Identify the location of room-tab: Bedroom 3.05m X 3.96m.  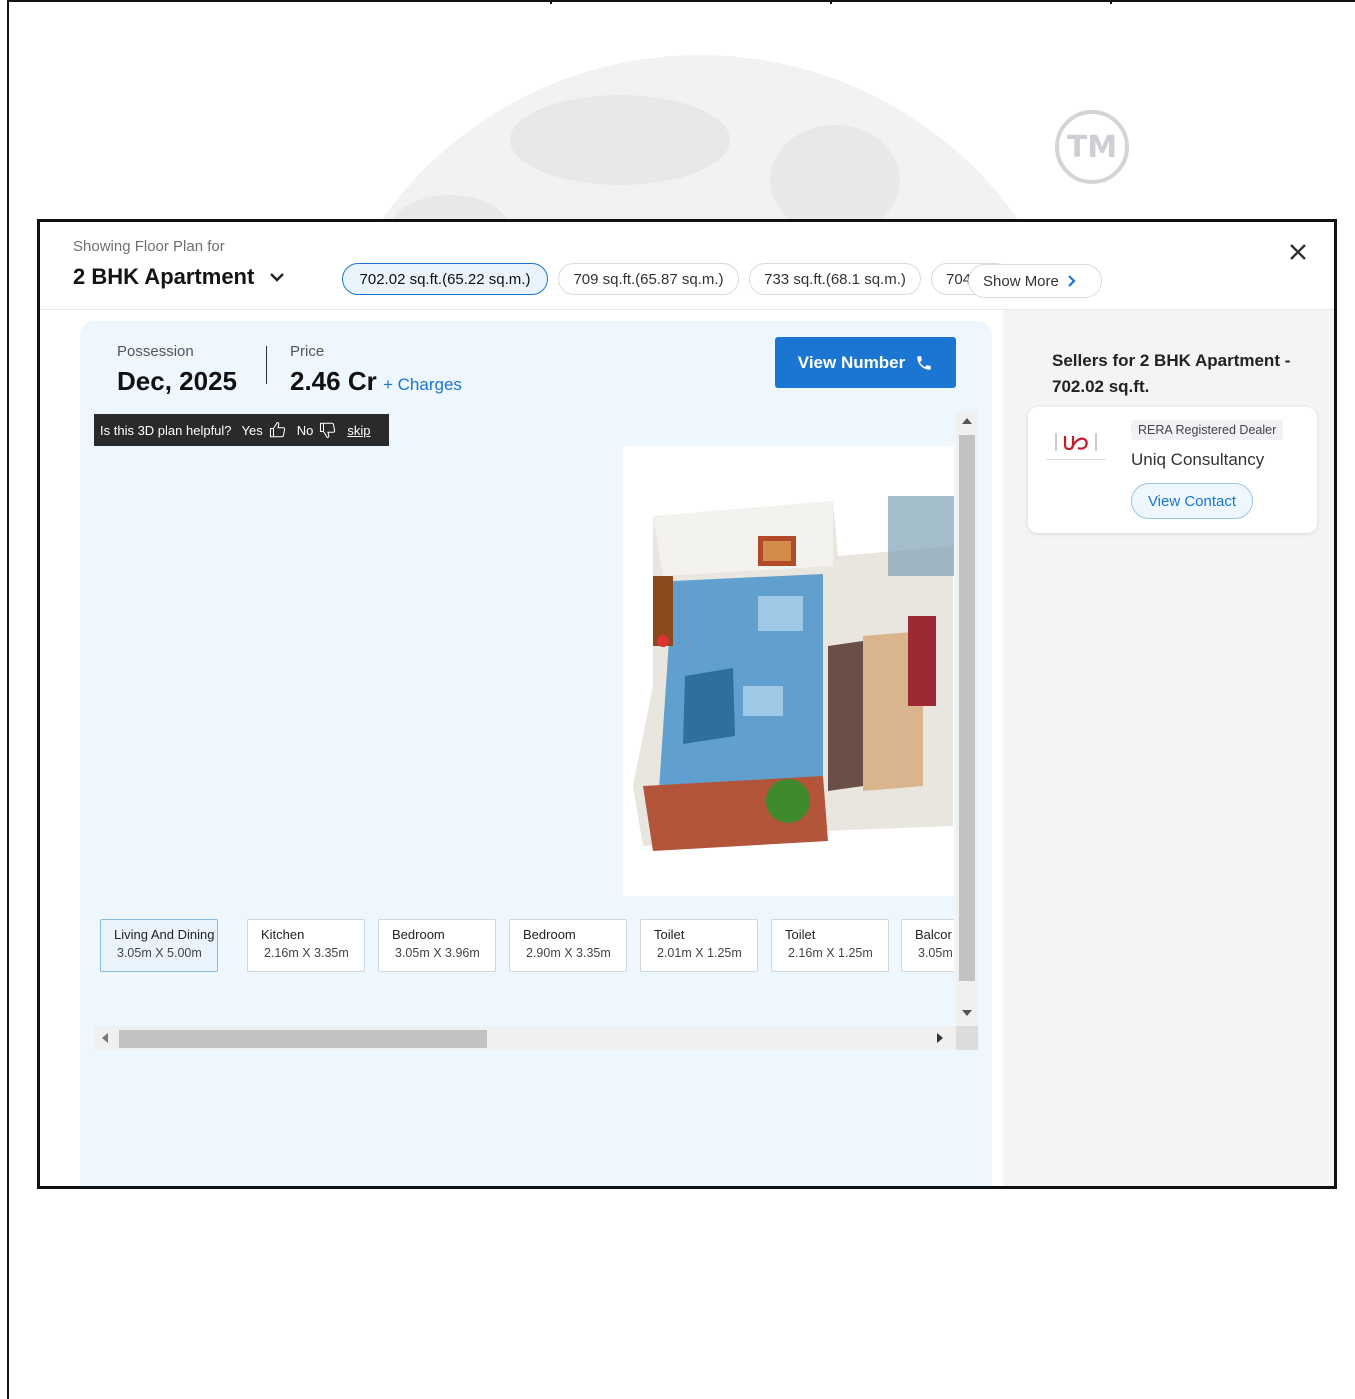
(437, 945).